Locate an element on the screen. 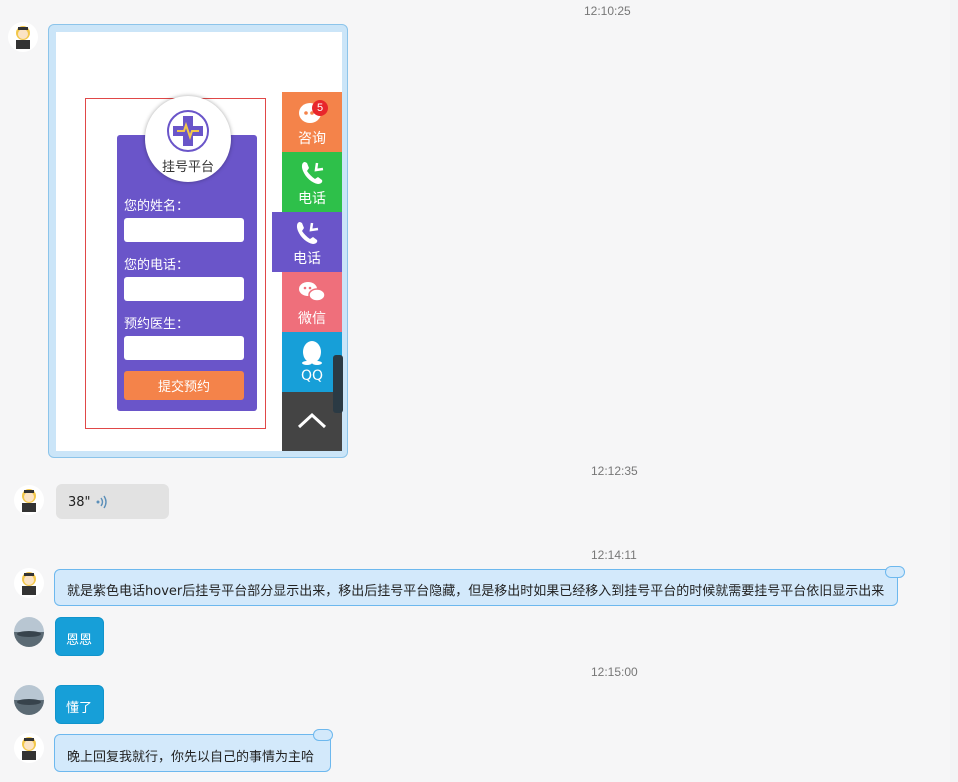  voice-message: 38" is located at coordinates (112, 501).